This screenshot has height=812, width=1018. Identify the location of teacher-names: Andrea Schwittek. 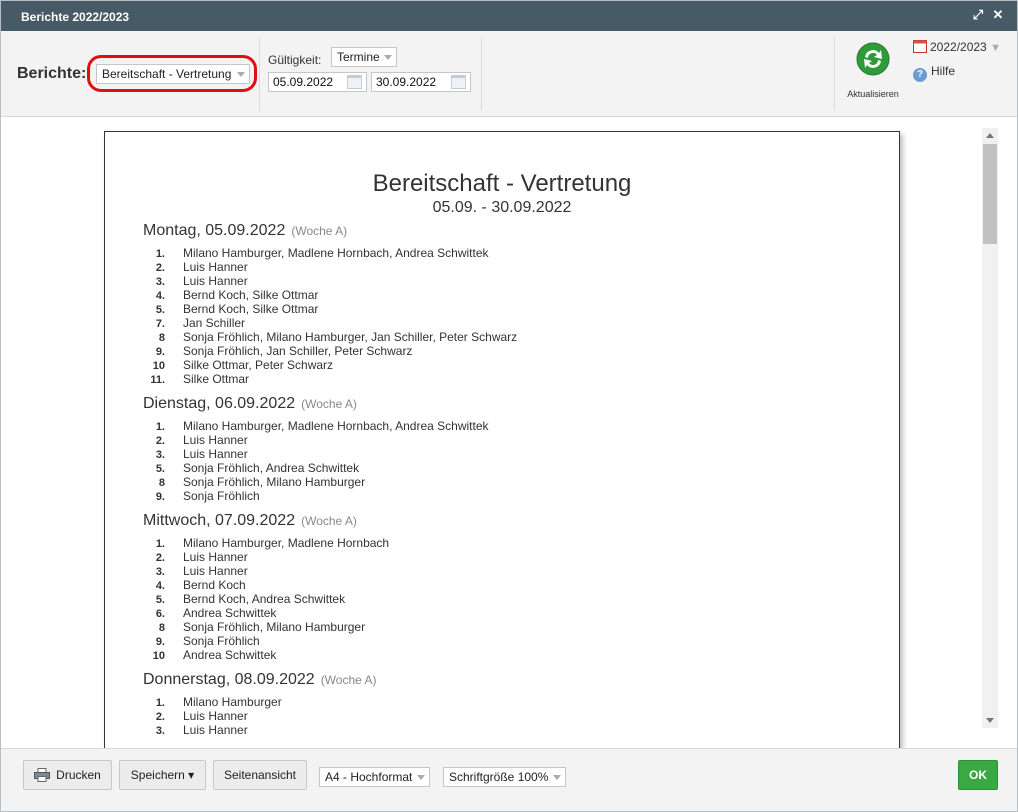
(230, 613).